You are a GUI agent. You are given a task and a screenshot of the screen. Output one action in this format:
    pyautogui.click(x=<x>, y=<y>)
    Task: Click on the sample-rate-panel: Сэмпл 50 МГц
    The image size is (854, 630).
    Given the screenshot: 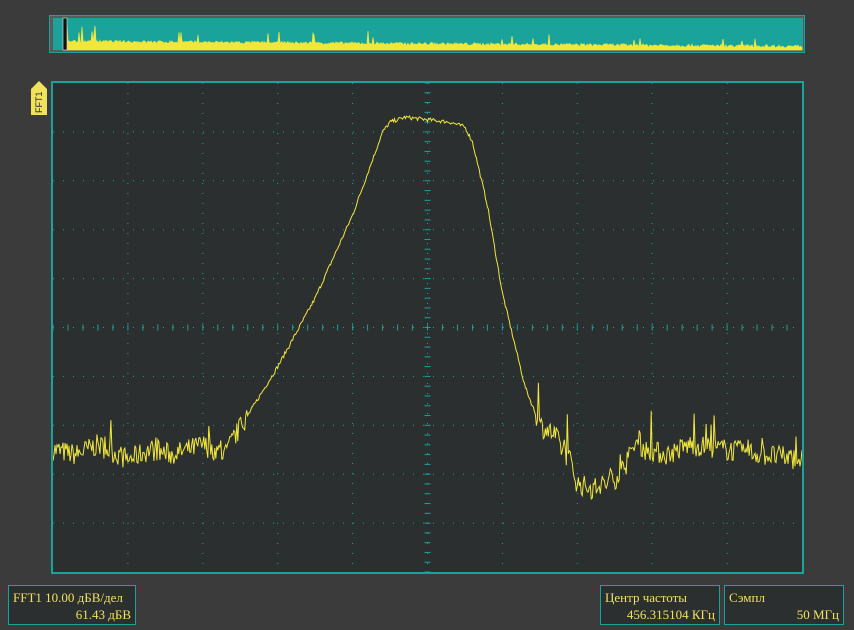 What is the action you would take?
    pyautogui.click(x=784, y=605)
    